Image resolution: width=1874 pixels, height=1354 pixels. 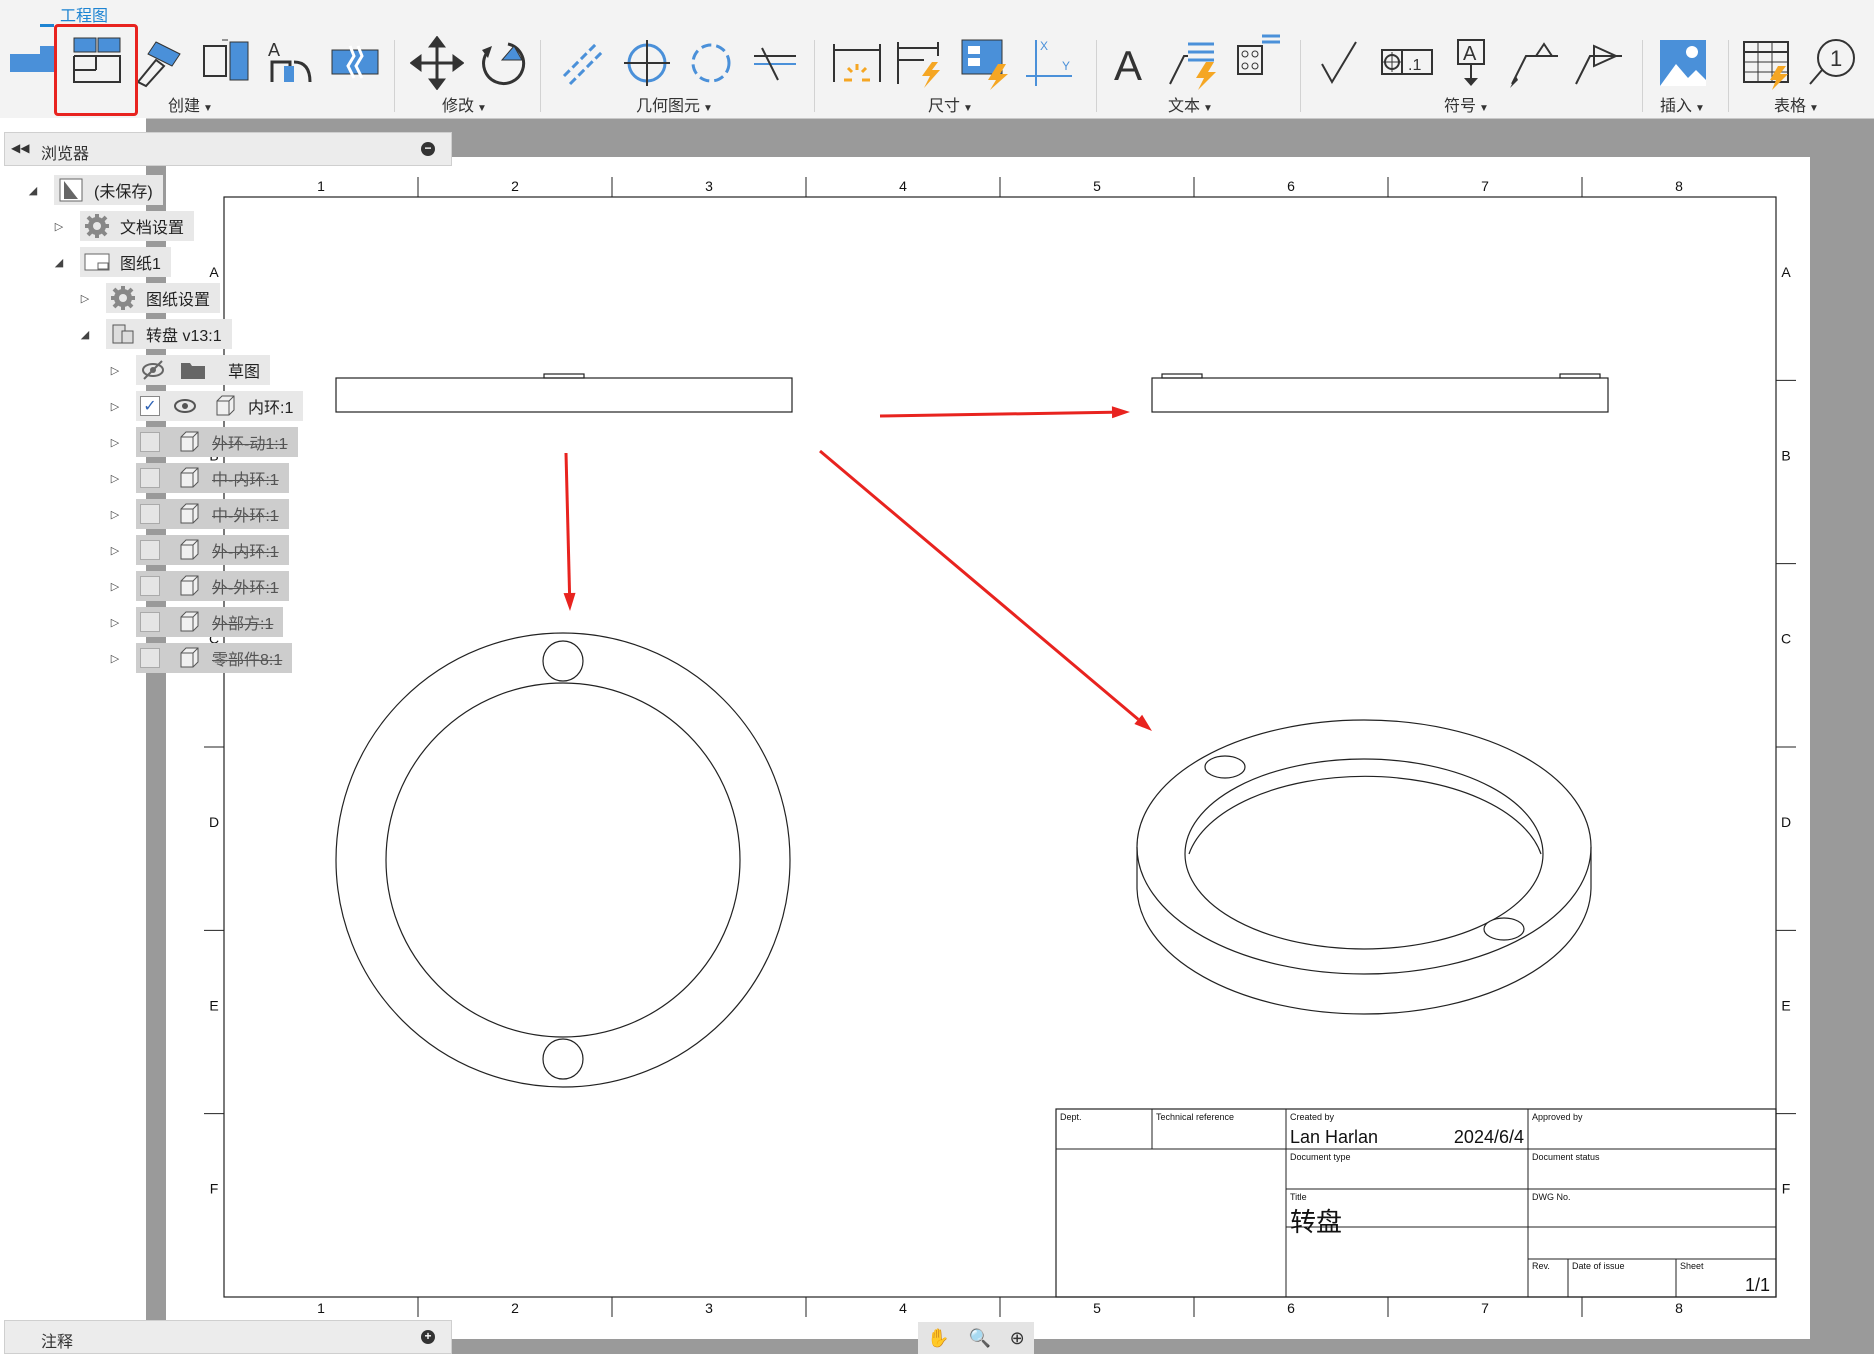 I want to click on zoom-icon: 🔍, so click(x=979, y=1338).